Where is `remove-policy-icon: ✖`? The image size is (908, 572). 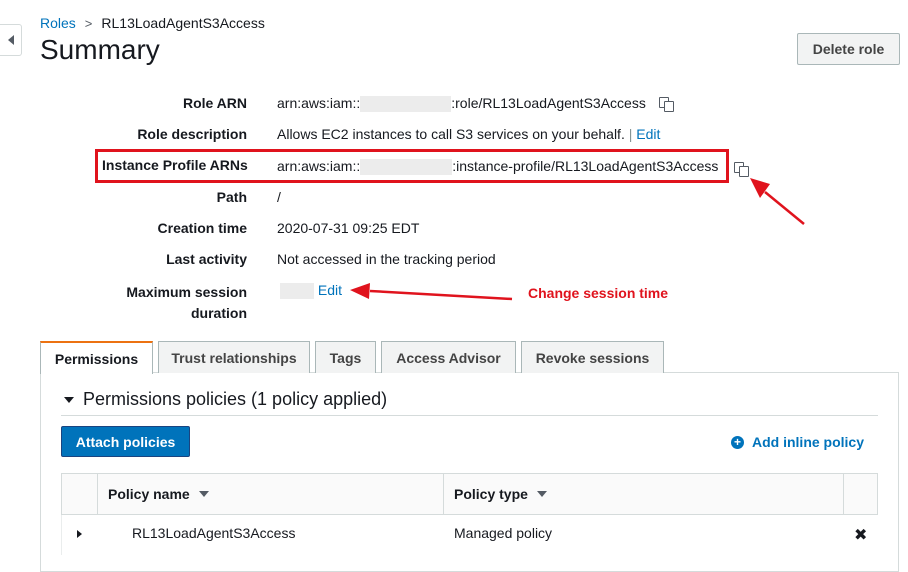
remove-policy-icon: ✖ is located at coordinates (860, 535).